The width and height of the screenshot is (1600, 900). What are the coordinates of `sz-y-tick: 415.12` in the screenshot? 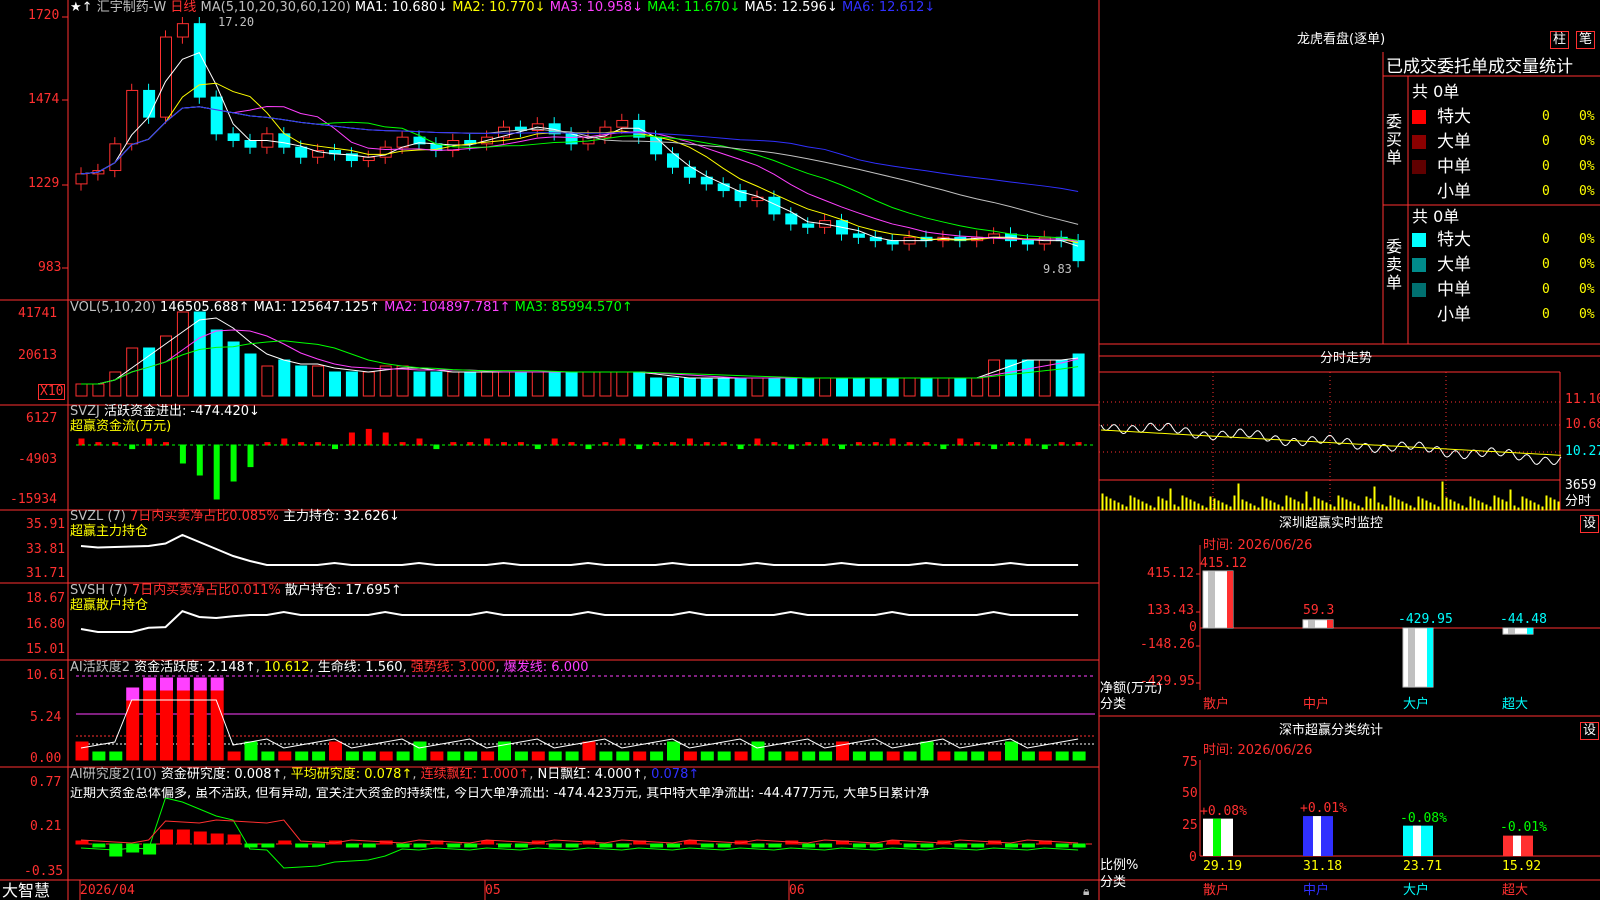 It's located at (1170, 573).